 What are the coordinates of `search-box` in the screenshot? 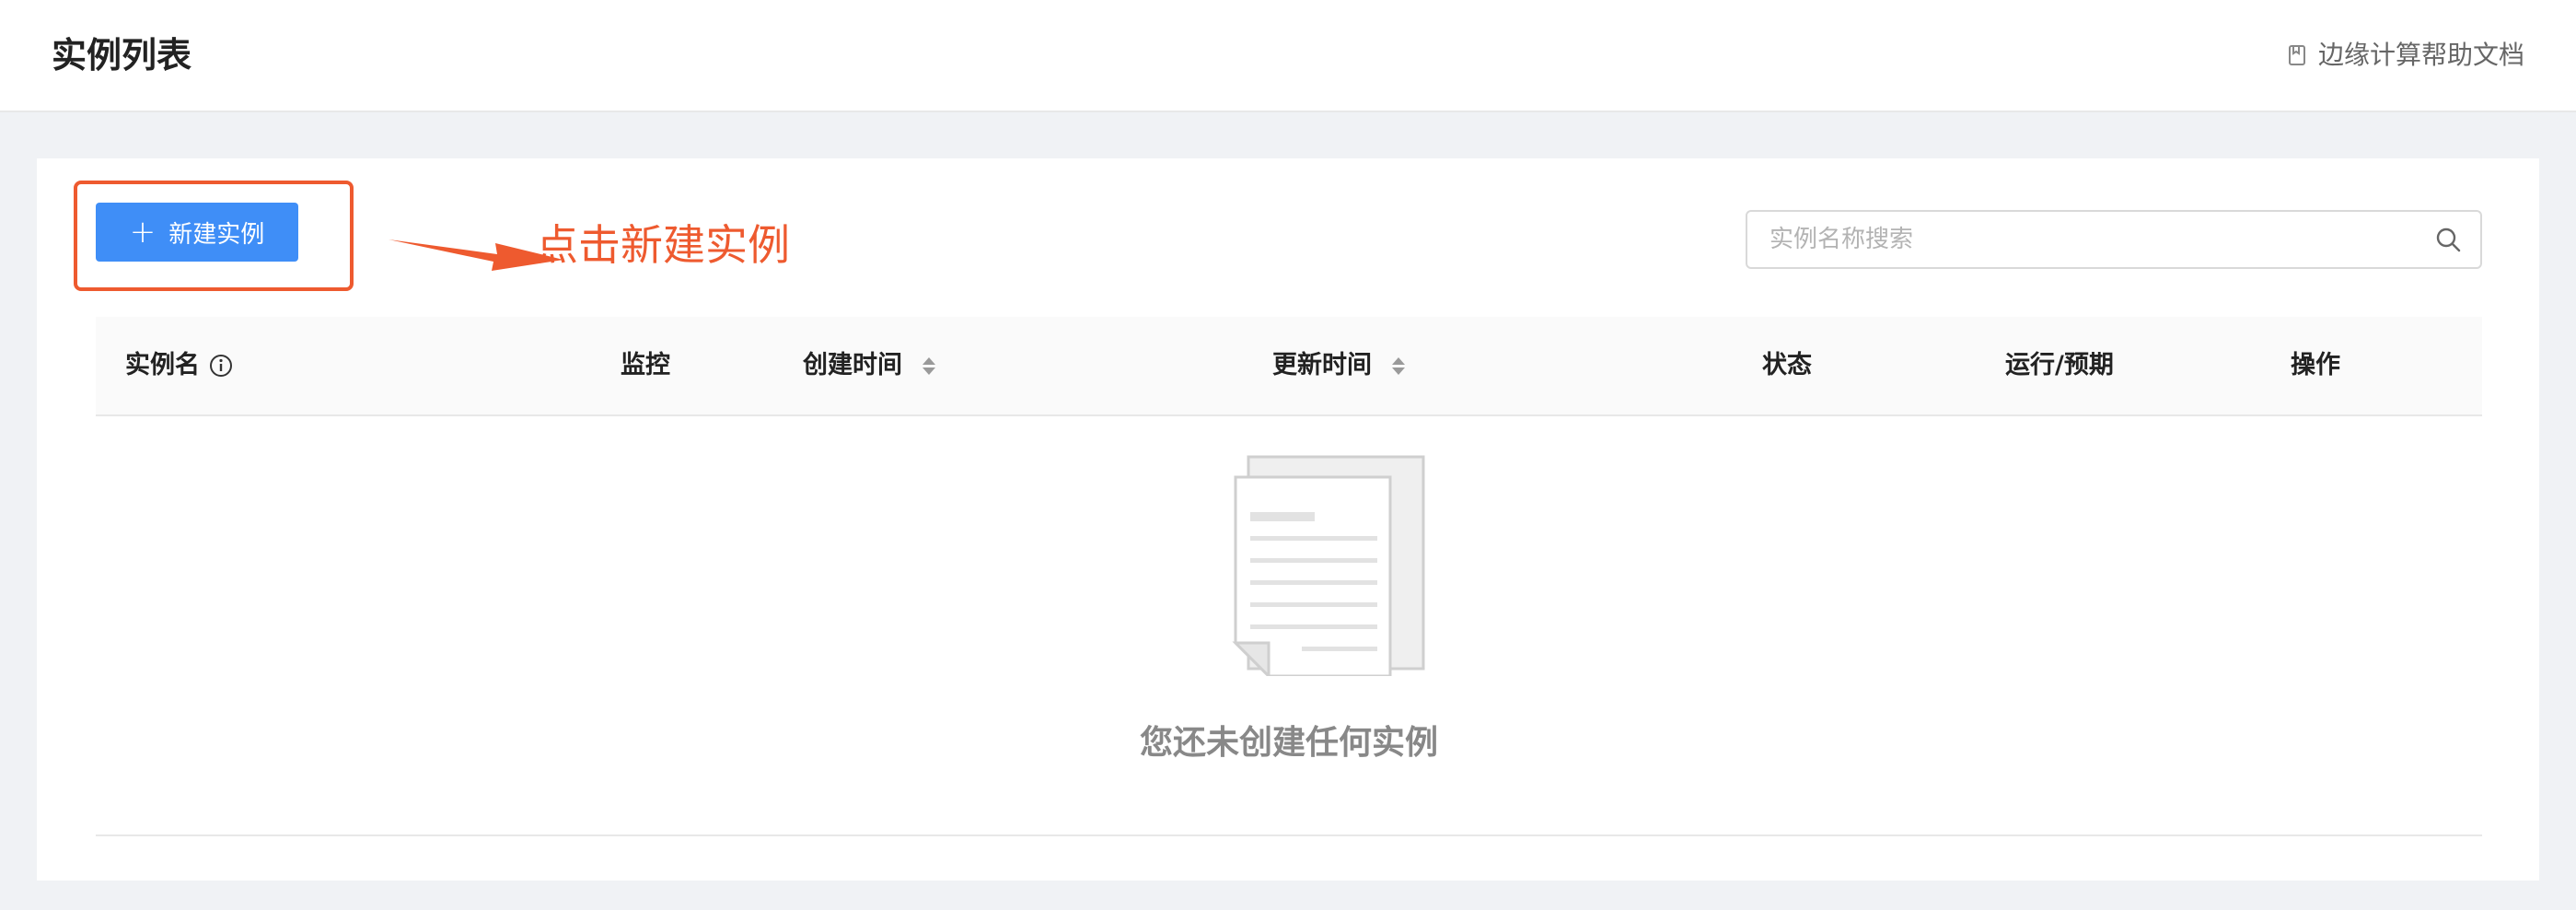 It's located at (2114, 239).